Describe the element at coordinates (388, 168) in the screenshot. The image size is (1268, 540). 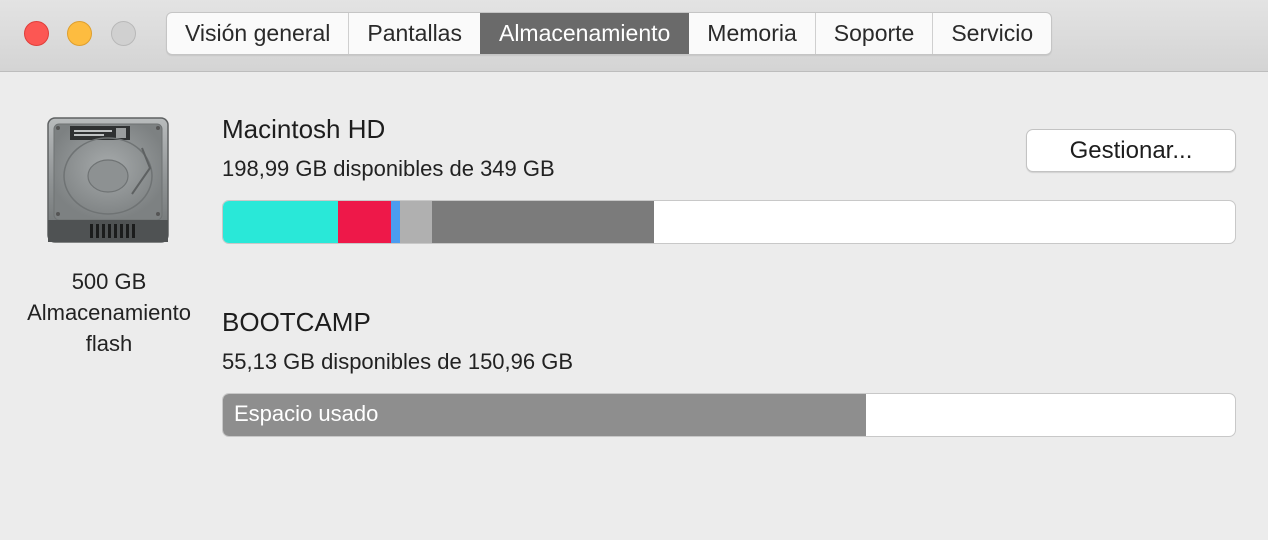
I see `volume-availability-macintosh-hd: 198,99 GB disponibles de 349 GB` at that location.